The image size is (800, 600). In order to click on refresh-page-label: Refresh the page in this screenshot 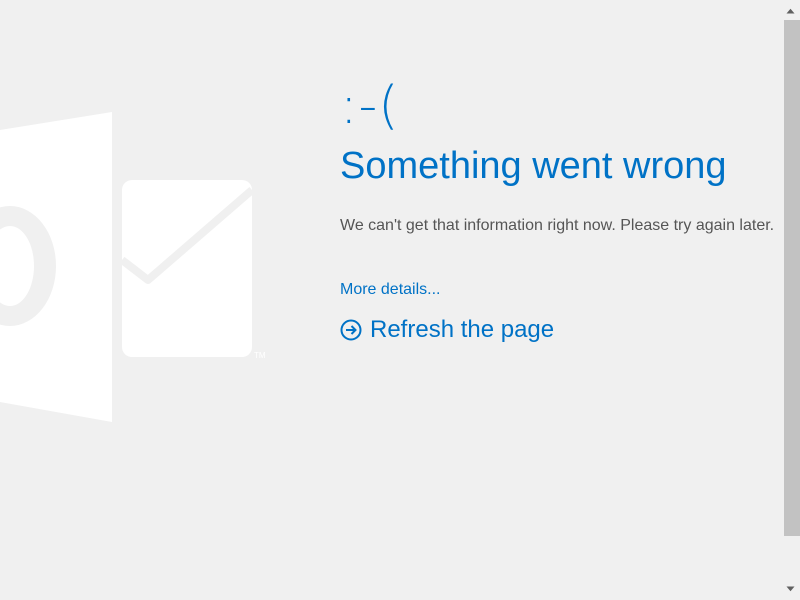, I will do `click(462, 329)`.